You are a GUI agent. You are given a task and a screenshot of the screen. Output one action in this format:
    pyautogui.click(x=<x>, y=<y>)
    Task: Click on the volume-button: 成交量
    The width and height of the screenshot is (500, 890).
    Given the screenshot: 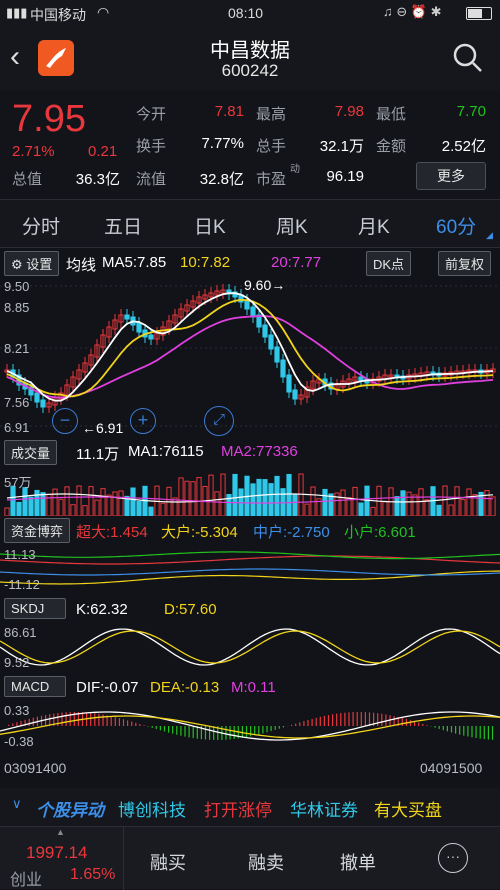 What is the action you would take?
    pyautogui.click(x=30, y=452)
    